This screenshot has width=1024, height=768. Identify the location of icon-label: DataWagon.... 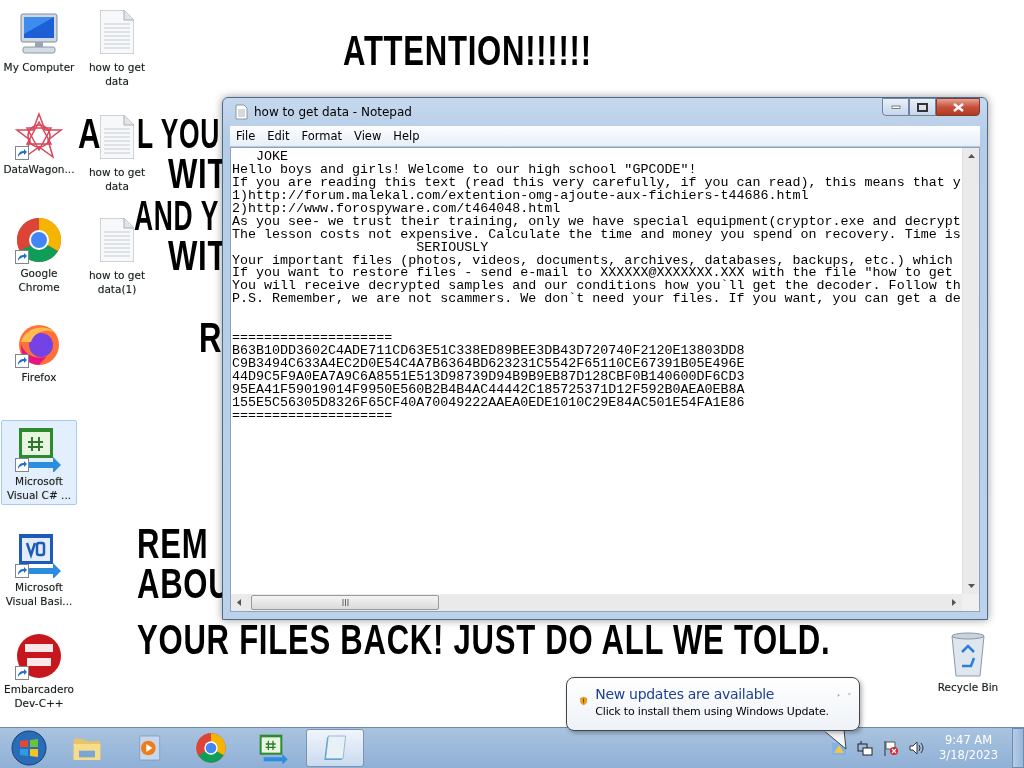
(39, 169).